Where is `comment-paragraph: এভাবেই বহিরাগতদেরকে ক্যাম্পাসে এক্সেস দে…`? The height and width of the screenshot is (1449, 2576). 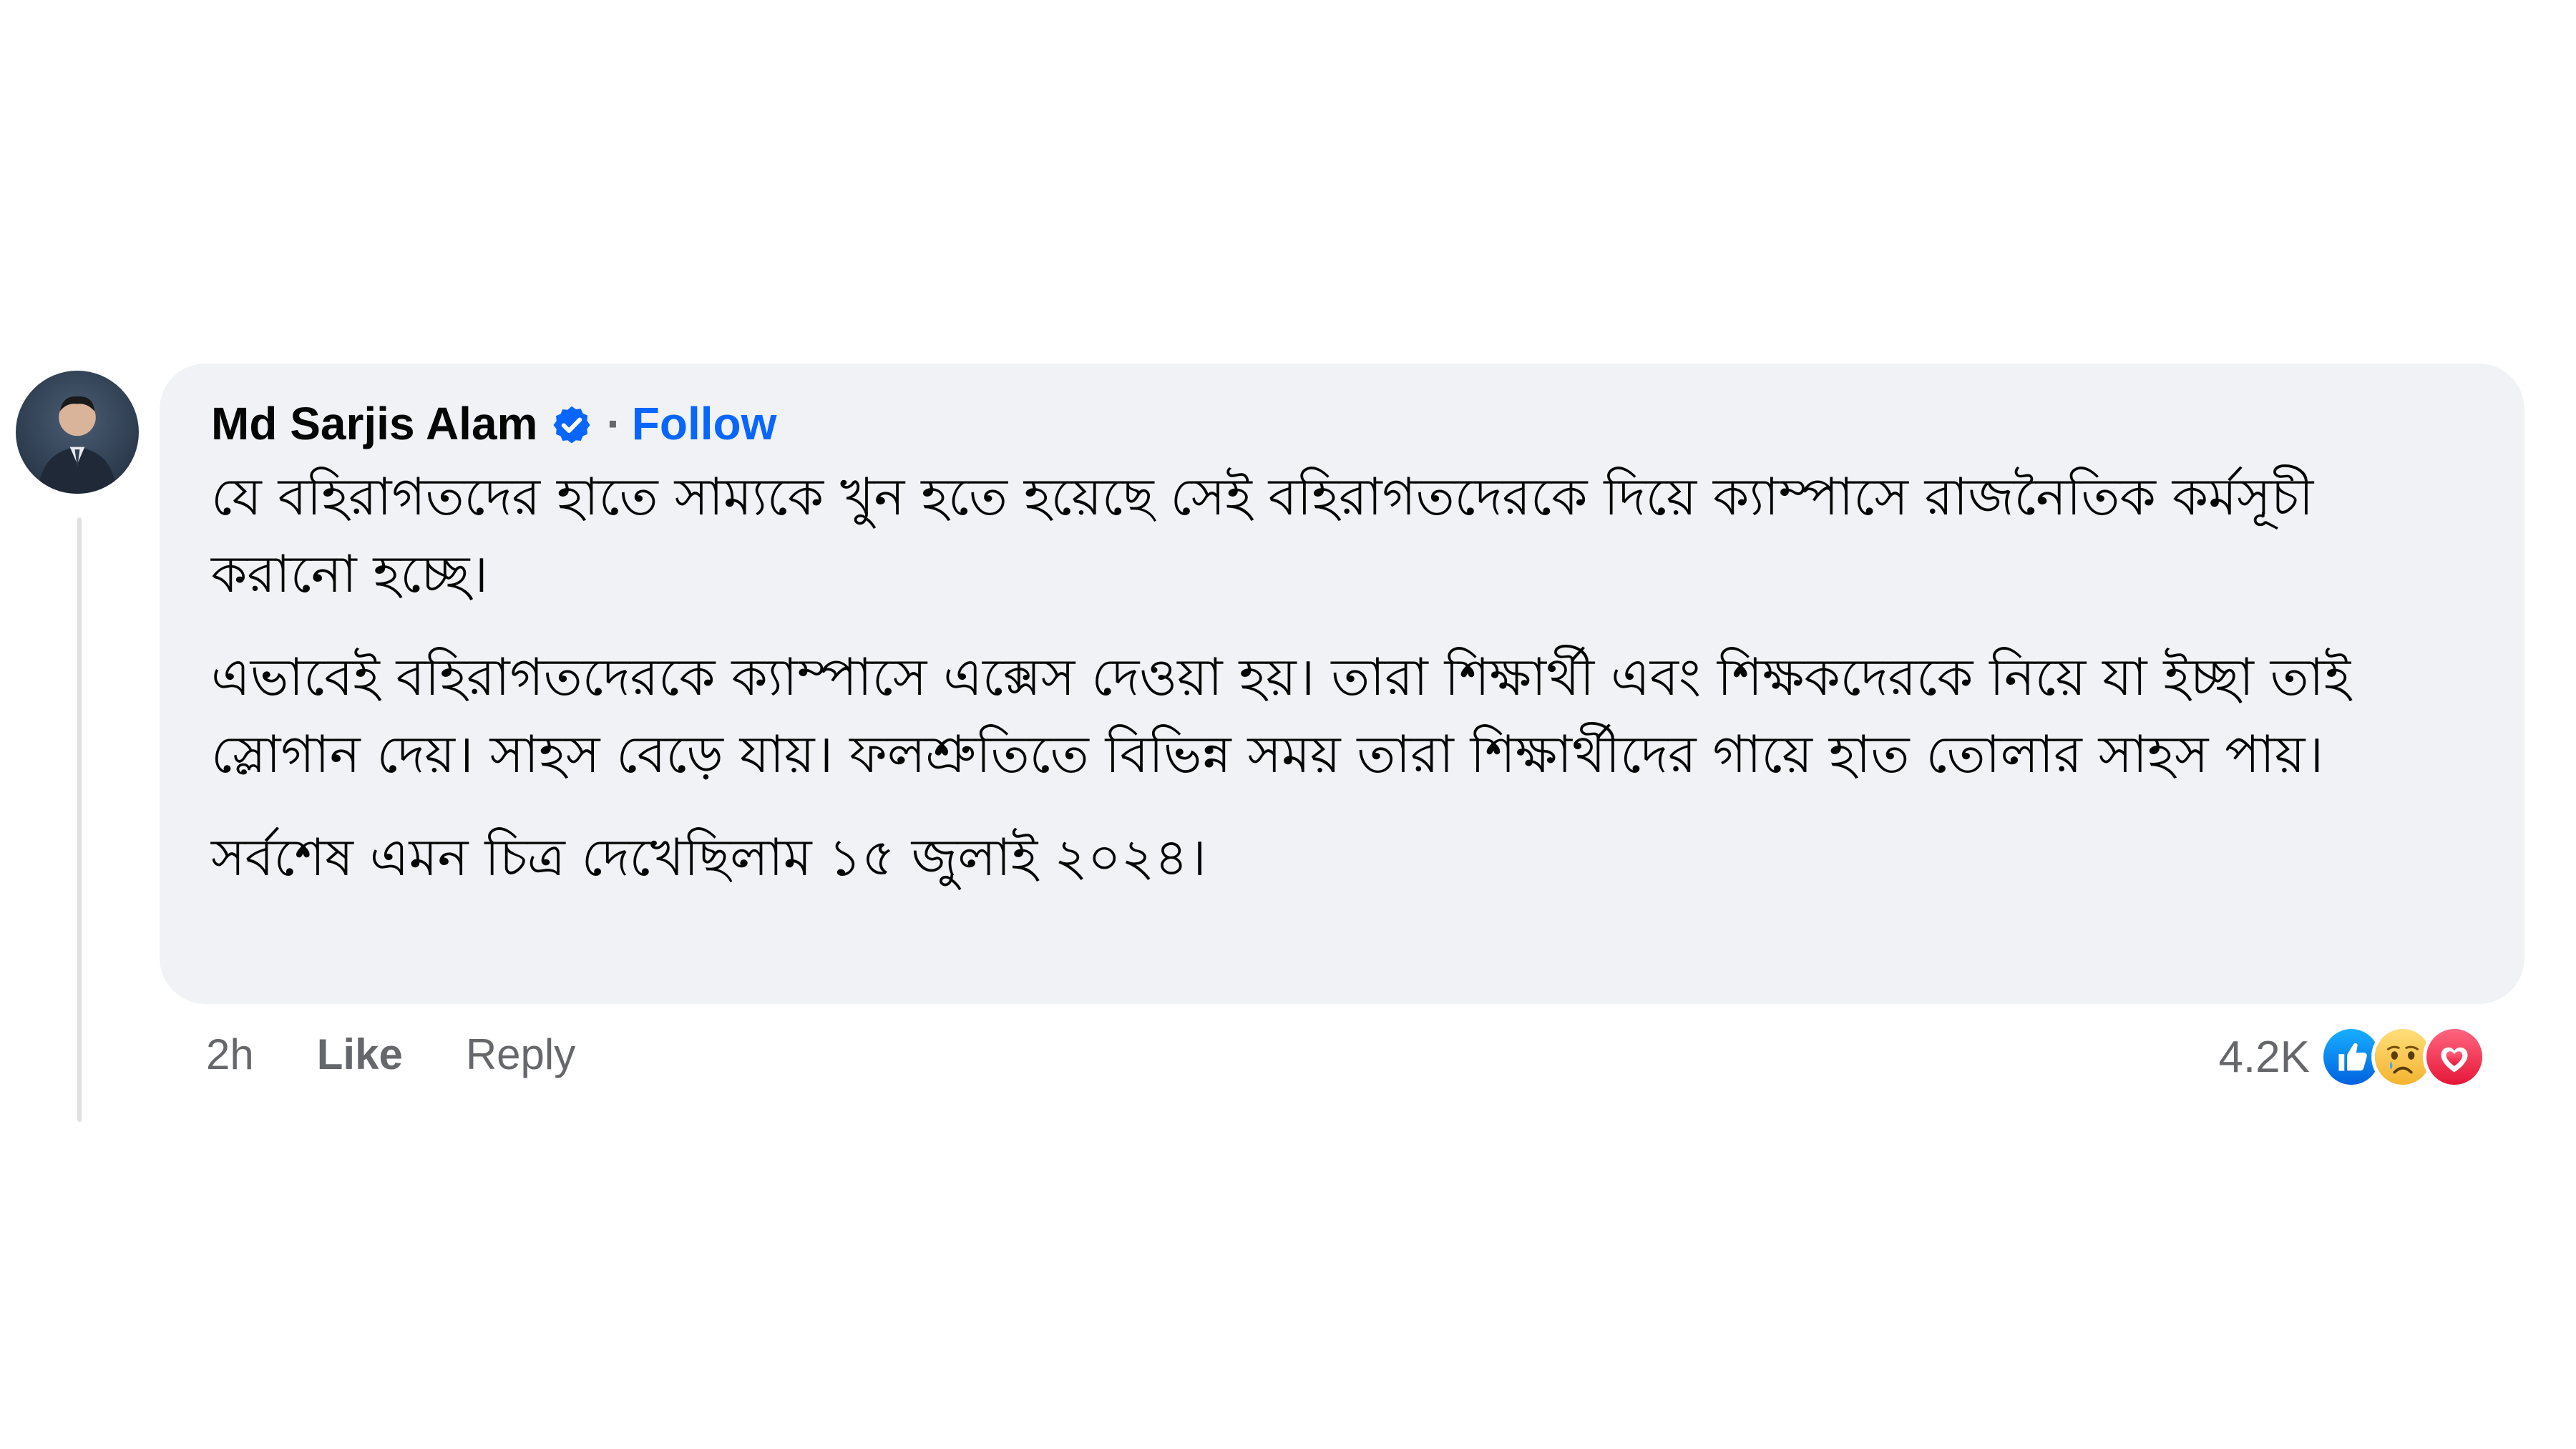 comment-paragraph: এভাবেই বহিরাগতদেরকে ক্যাম্পাসে এক্সেস দে… is located at coordinates (1281, 715).